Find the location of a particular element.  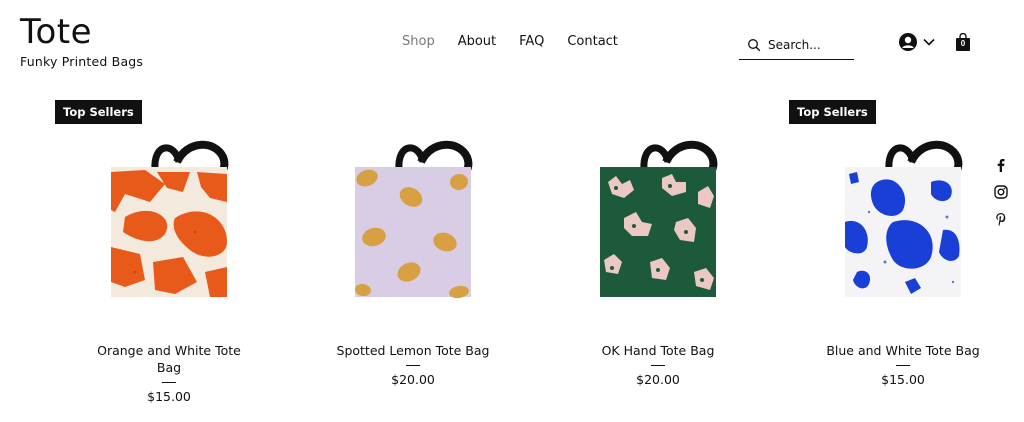

product-name: Orange and White Tote Bag is located at coordinates (169, 359).